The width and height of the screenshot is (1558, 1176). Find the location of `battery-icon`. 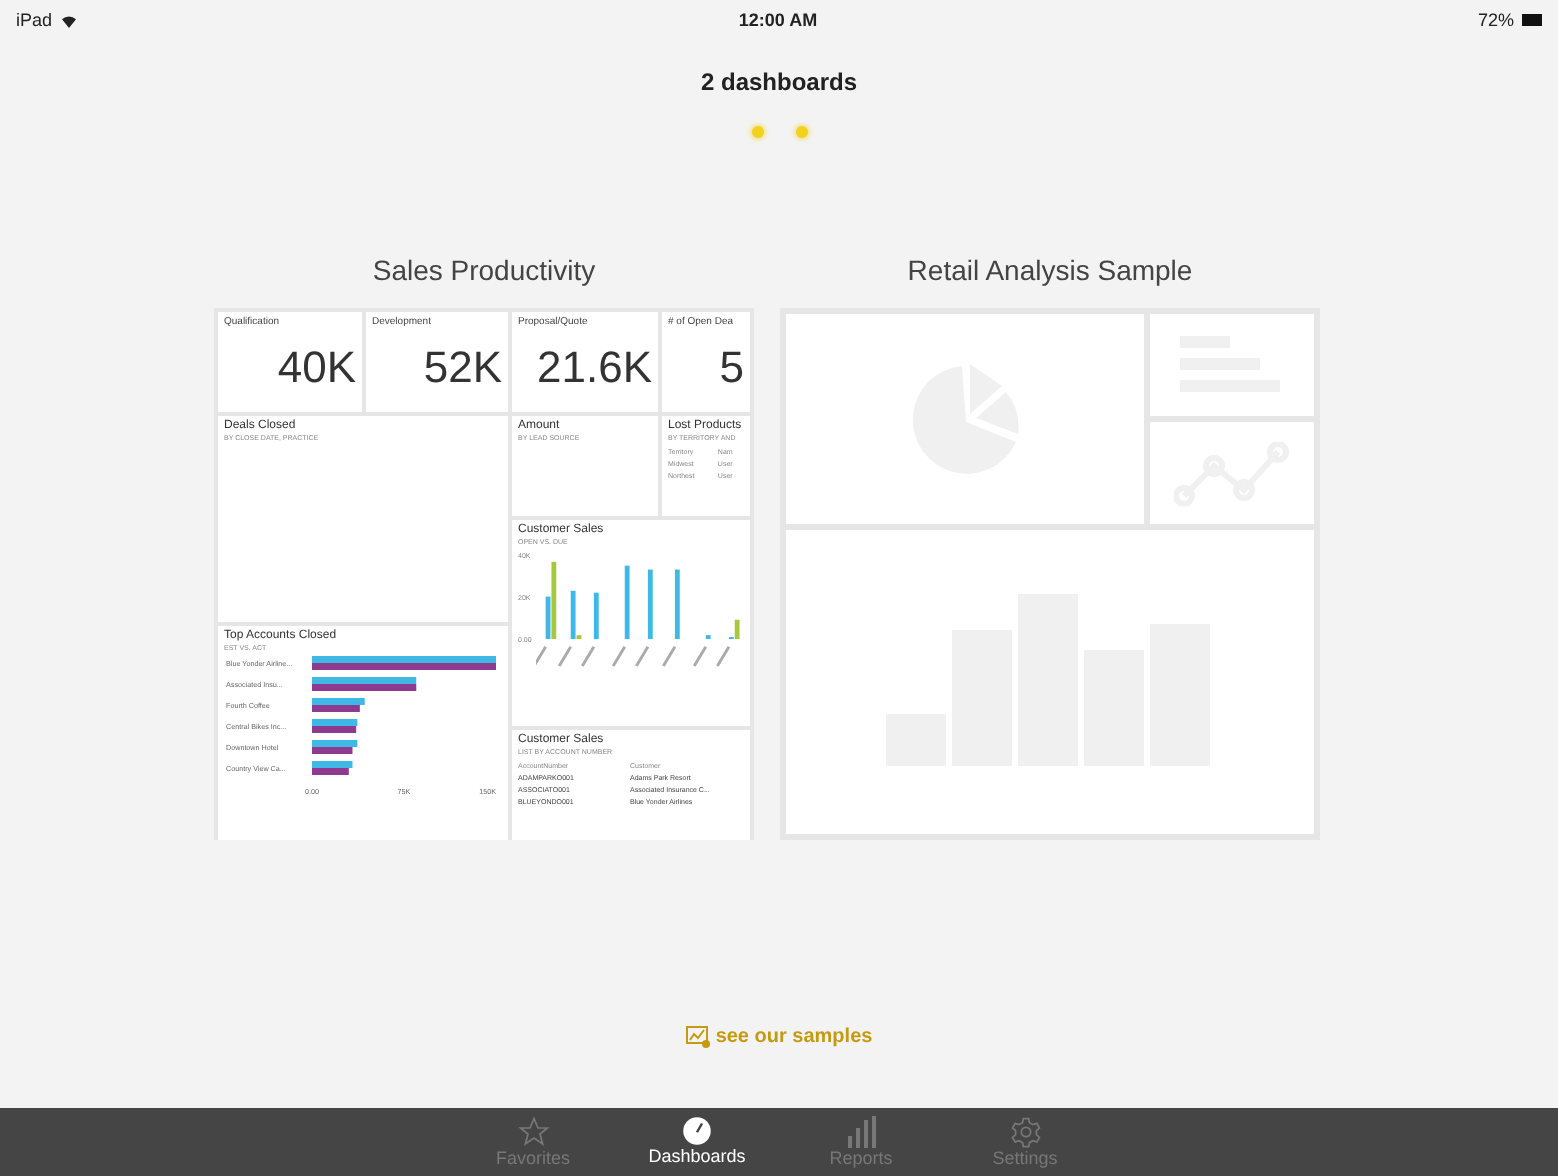

battery-icon is located at coordinates (1532, 20).